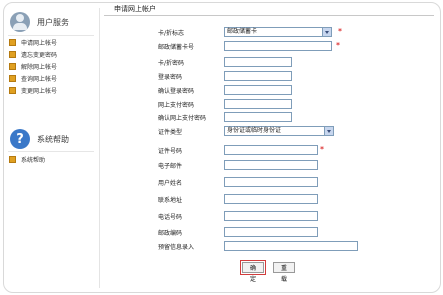 The height and width of the screenshot is (295, 443). Describe the element at coordinates (279, 131) in the screenshot. I see `id-type-select: 身份证或临时身份证` at that location.